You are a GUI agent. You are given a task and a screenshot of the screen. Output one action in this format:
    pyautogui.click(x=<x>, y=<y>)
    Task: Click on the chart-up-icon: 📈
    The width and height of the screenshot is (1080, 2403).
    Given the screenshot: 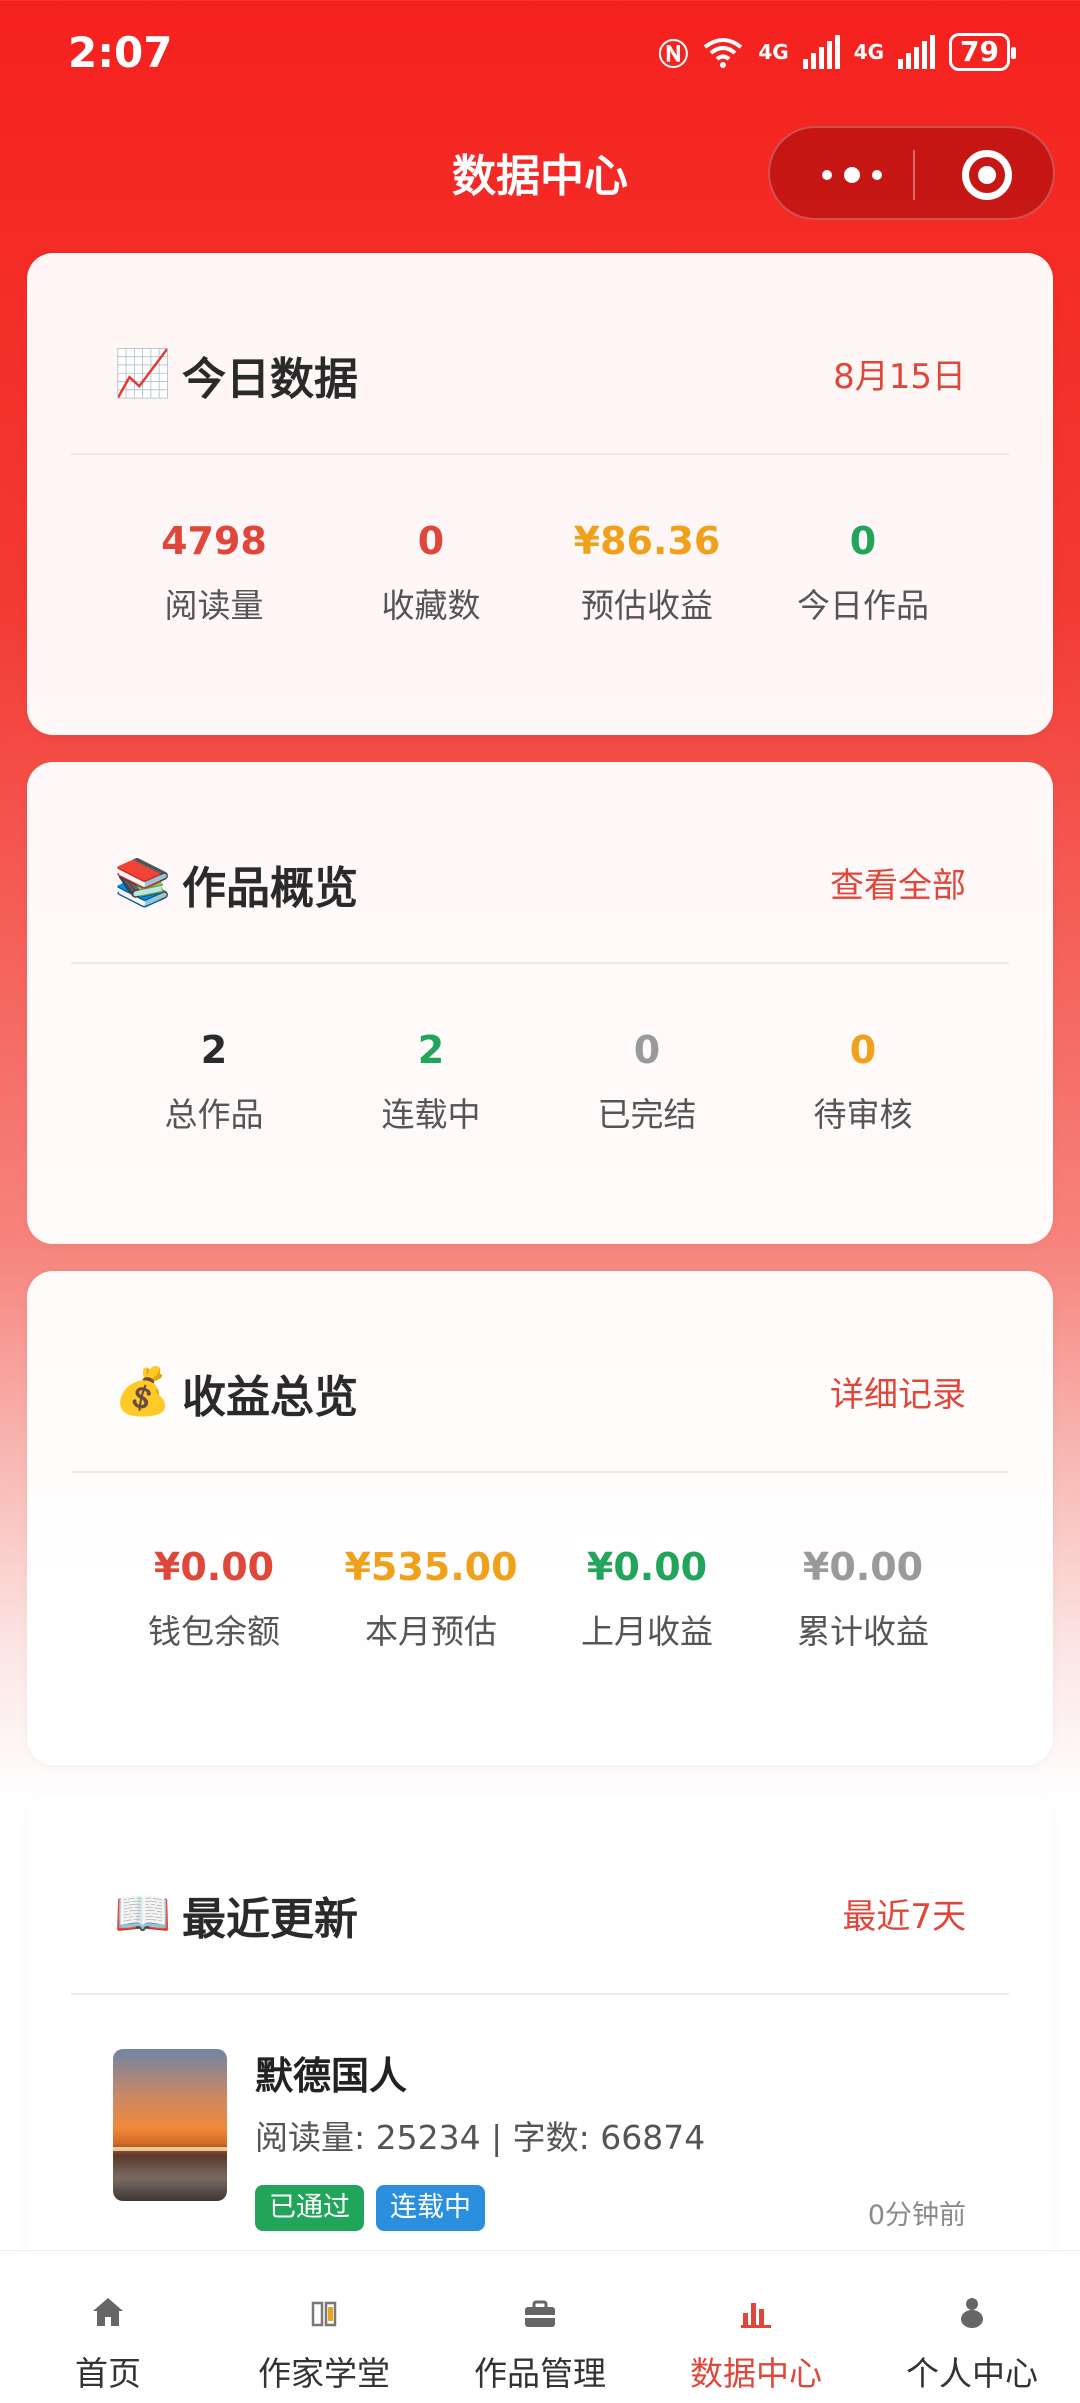 What is the action you would take?
    pyautogui.click(x=143, y=373)
    